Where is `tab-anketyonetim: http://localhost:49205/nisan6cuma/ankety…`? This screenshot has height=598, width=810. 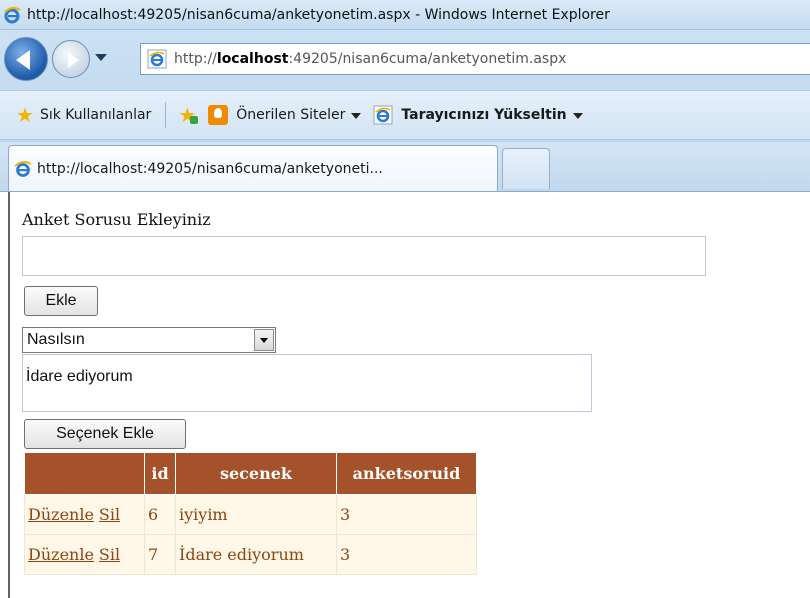 tab-anketyonetim: http://localhost:49205/nisan6cuma/ankety… is located at coordinates (253, 168).